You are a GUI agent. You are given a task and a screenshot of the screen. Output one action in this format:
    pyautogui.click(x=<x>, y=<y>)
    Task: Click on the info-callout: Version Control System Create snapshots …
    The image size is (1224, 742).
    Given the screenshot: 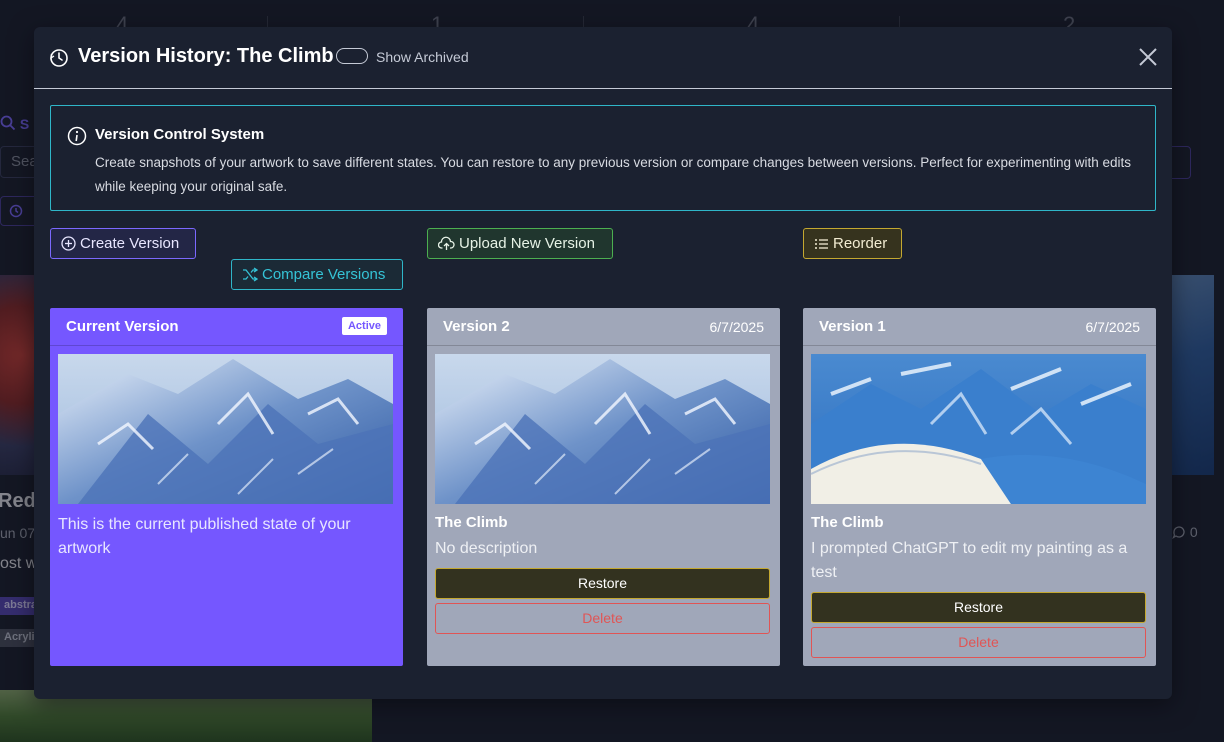 What is the action you would take?
    pyautogui.click(x=603, y=158)
    